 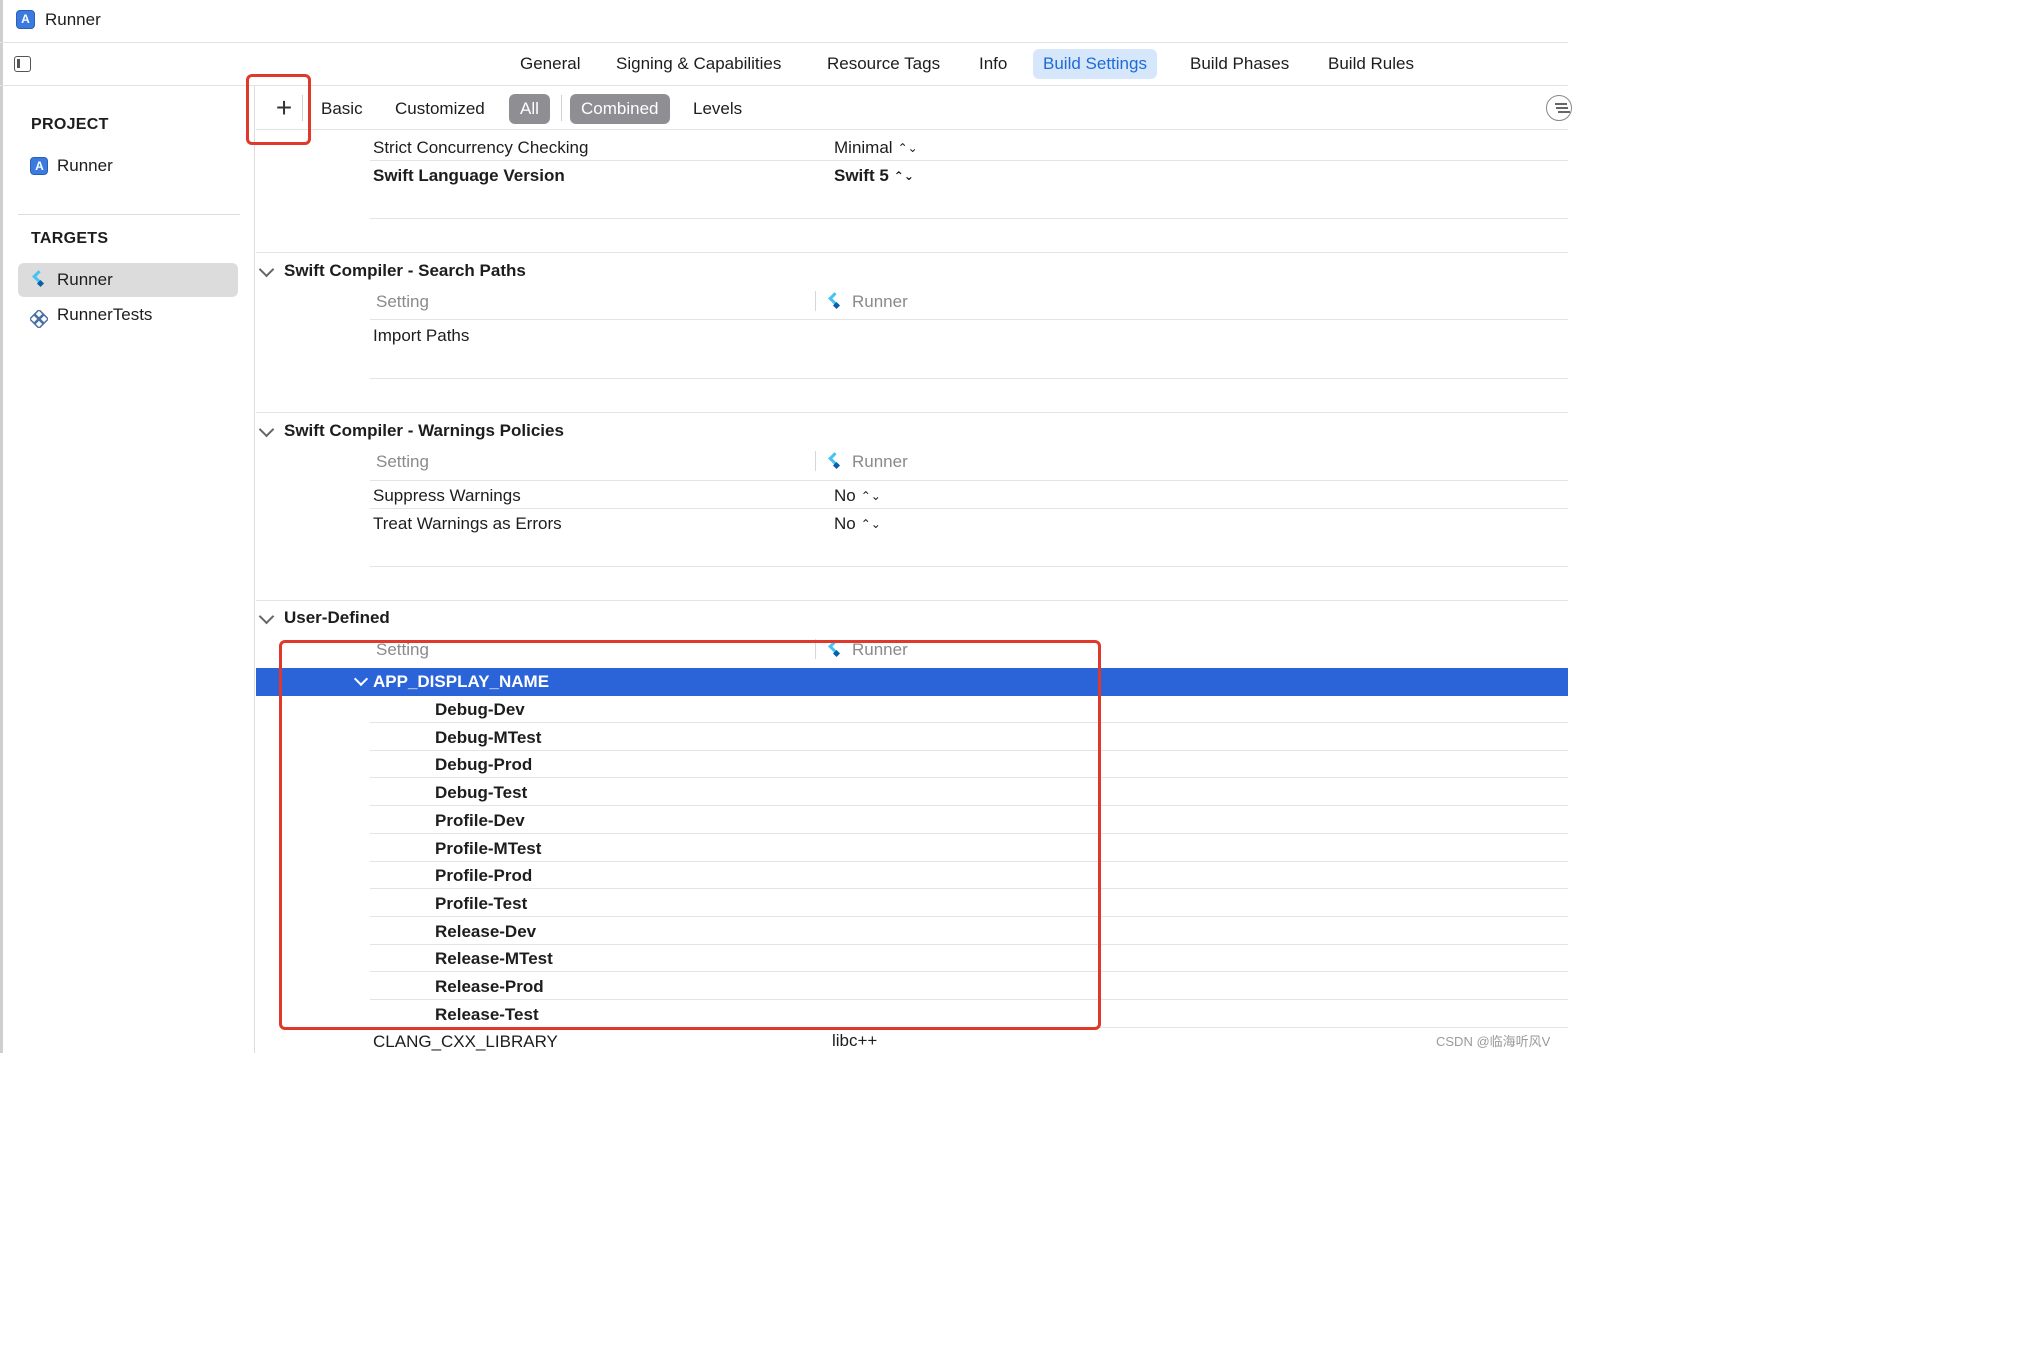 What do you see at coordinates (561, 108) in the screenshot?
I see `filter-separator` at bounding box center [561, 108].